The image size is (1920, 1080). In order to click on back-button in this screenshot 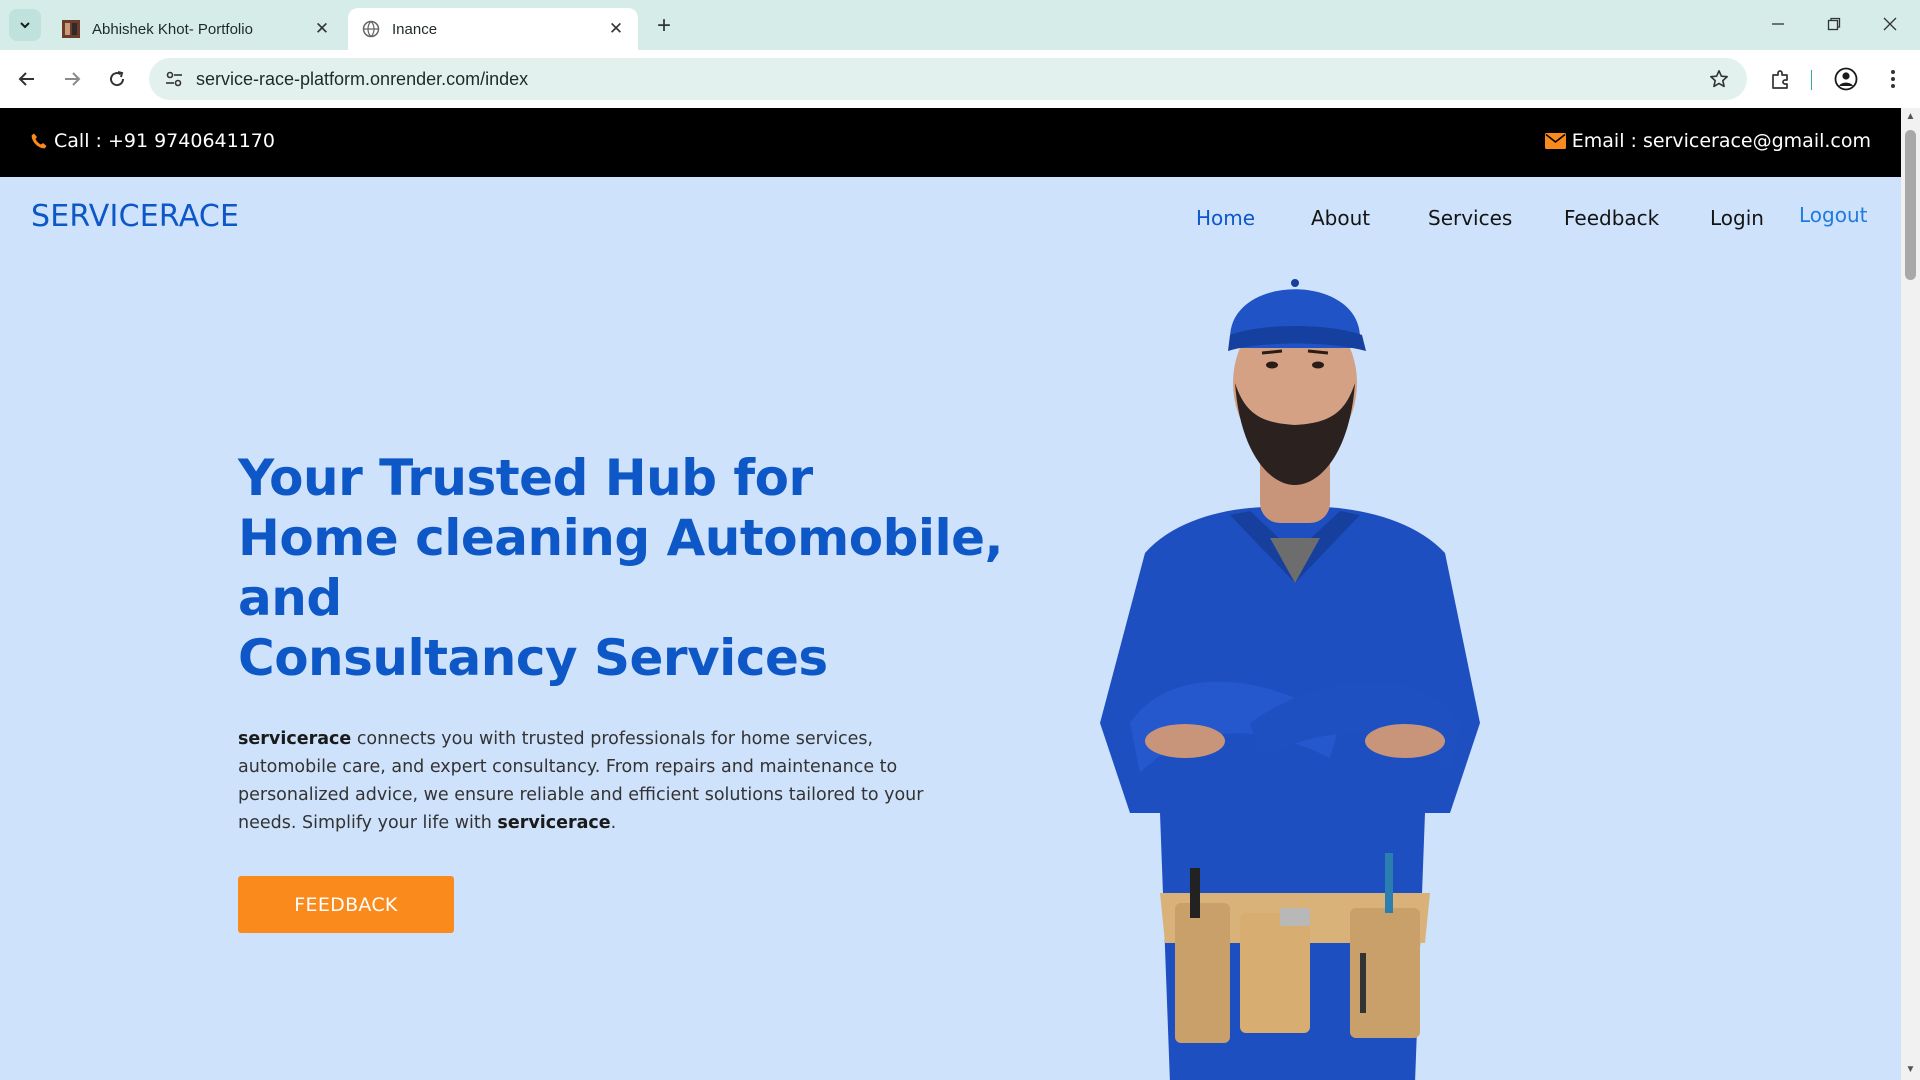, I will do `click(27, 79)`.